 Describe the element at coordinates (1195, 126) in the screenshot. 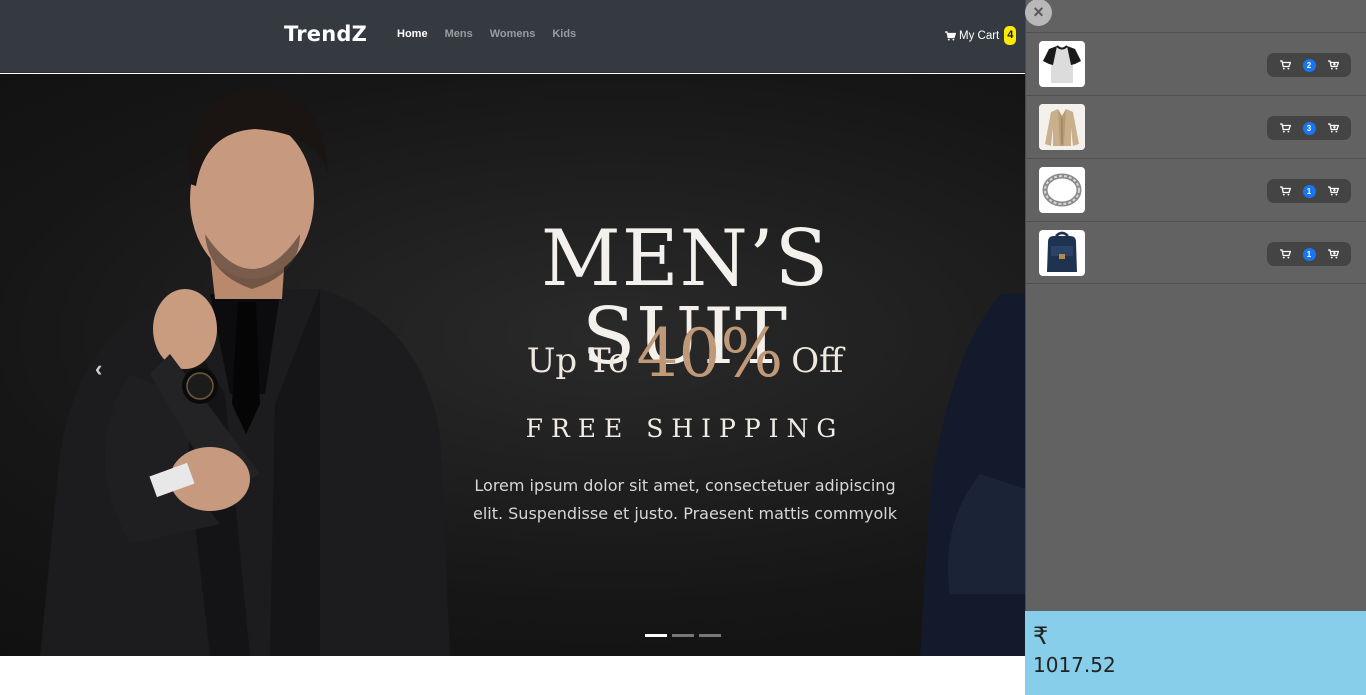

I see `cart-item: 3` at that location.